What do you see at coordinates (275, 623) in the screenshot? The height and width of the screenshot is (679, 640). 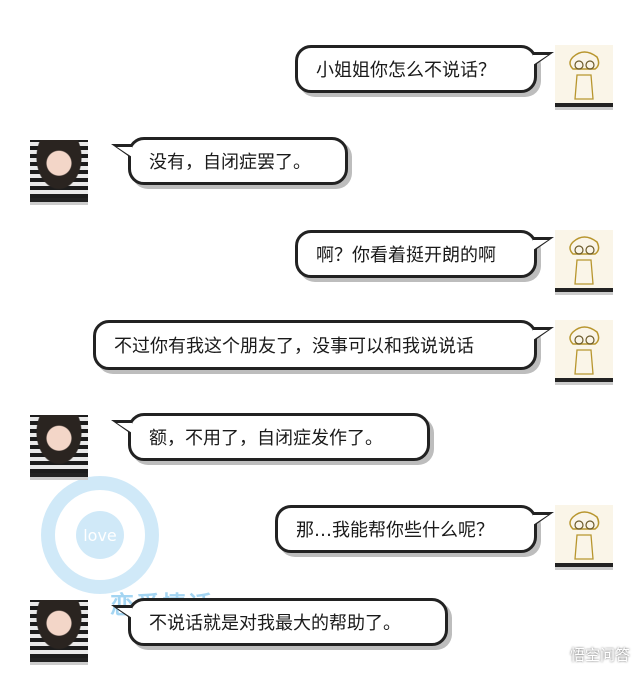 I see `message-text: 不说话就是对我最大的帮助了。` at bounding box center [275, 623].